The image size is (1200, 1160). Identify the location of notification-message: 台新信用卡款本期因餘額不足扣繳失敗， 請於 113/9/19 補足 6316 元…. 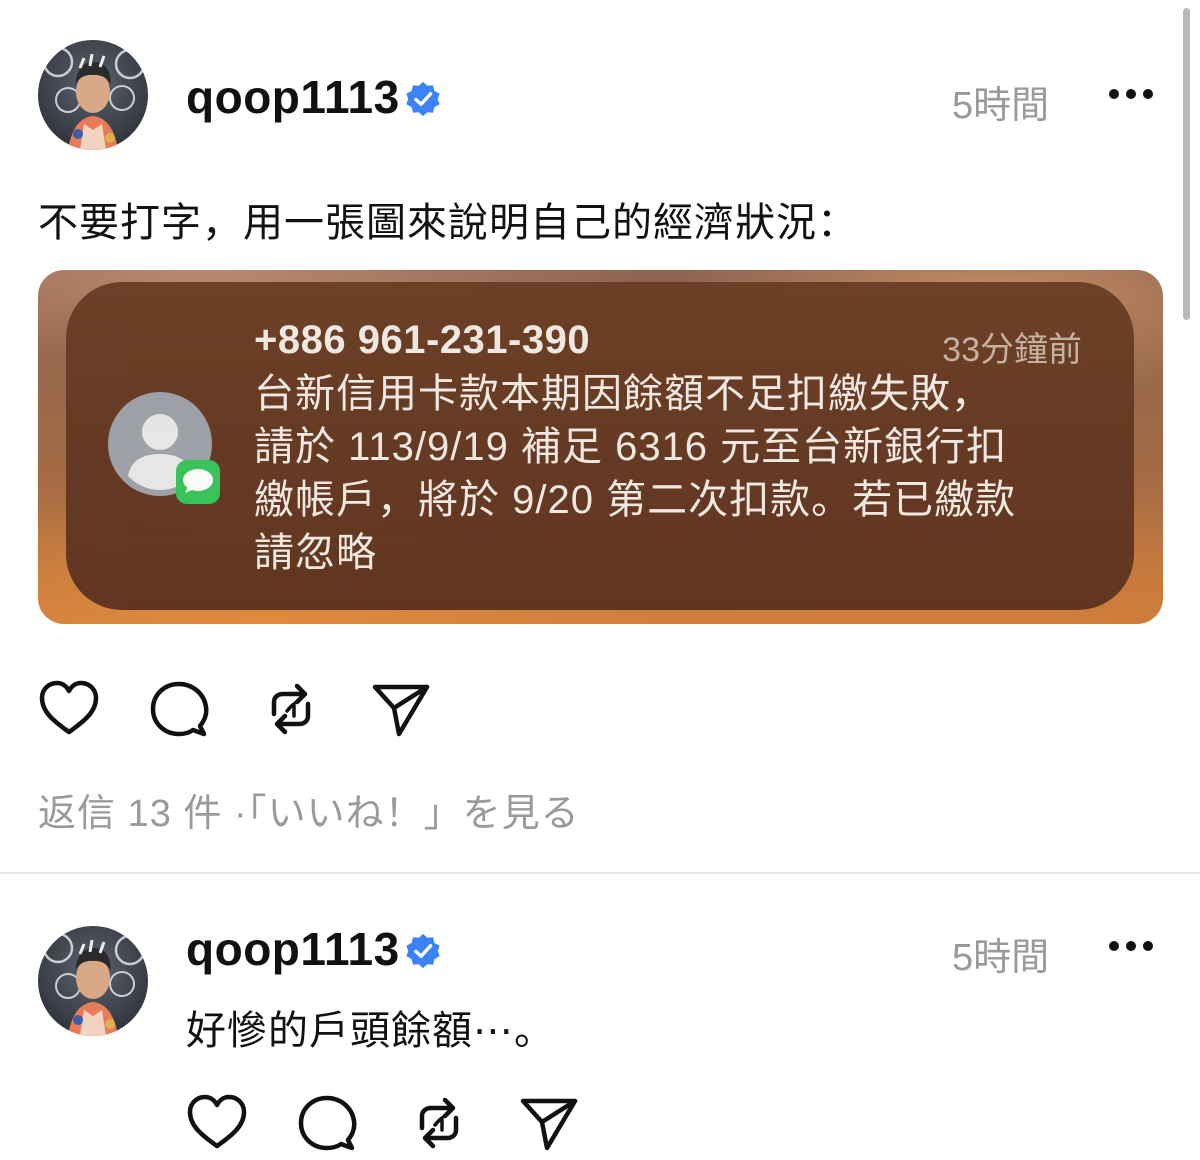
(674, 474).